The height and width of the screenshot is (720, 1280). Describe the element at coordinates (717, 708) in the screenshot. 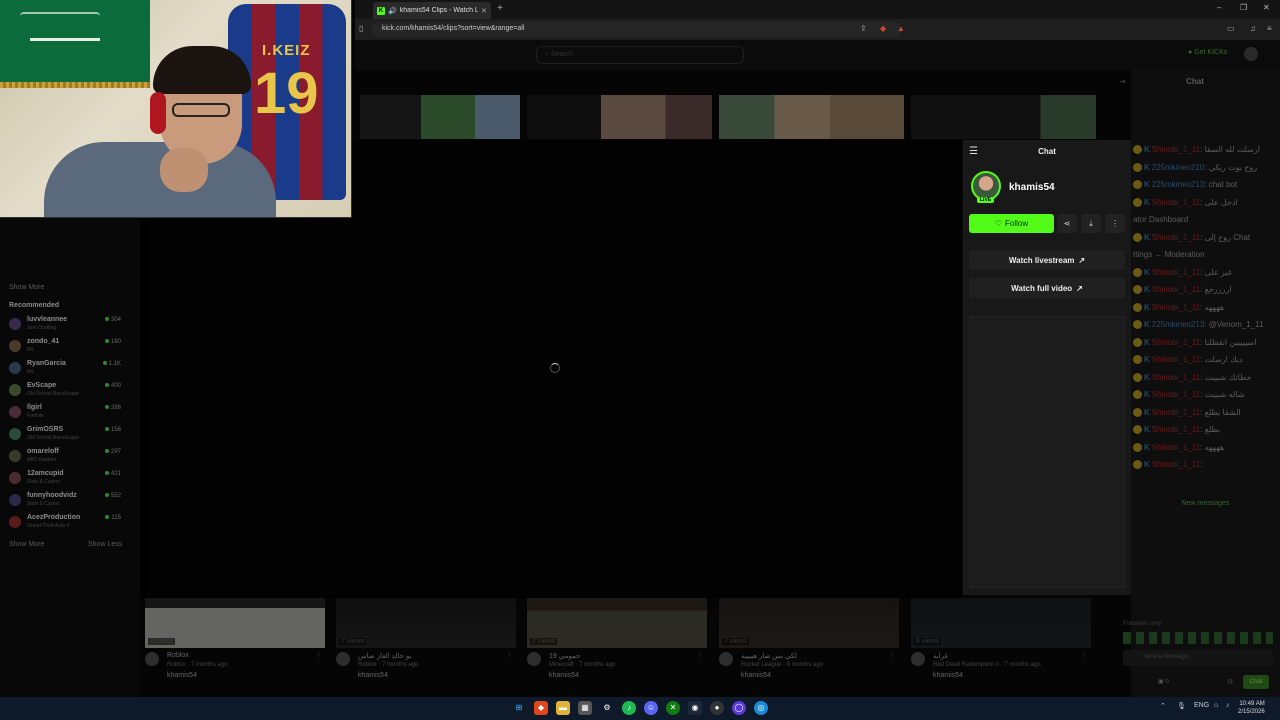

I see `obs-icon: ●` at that location.